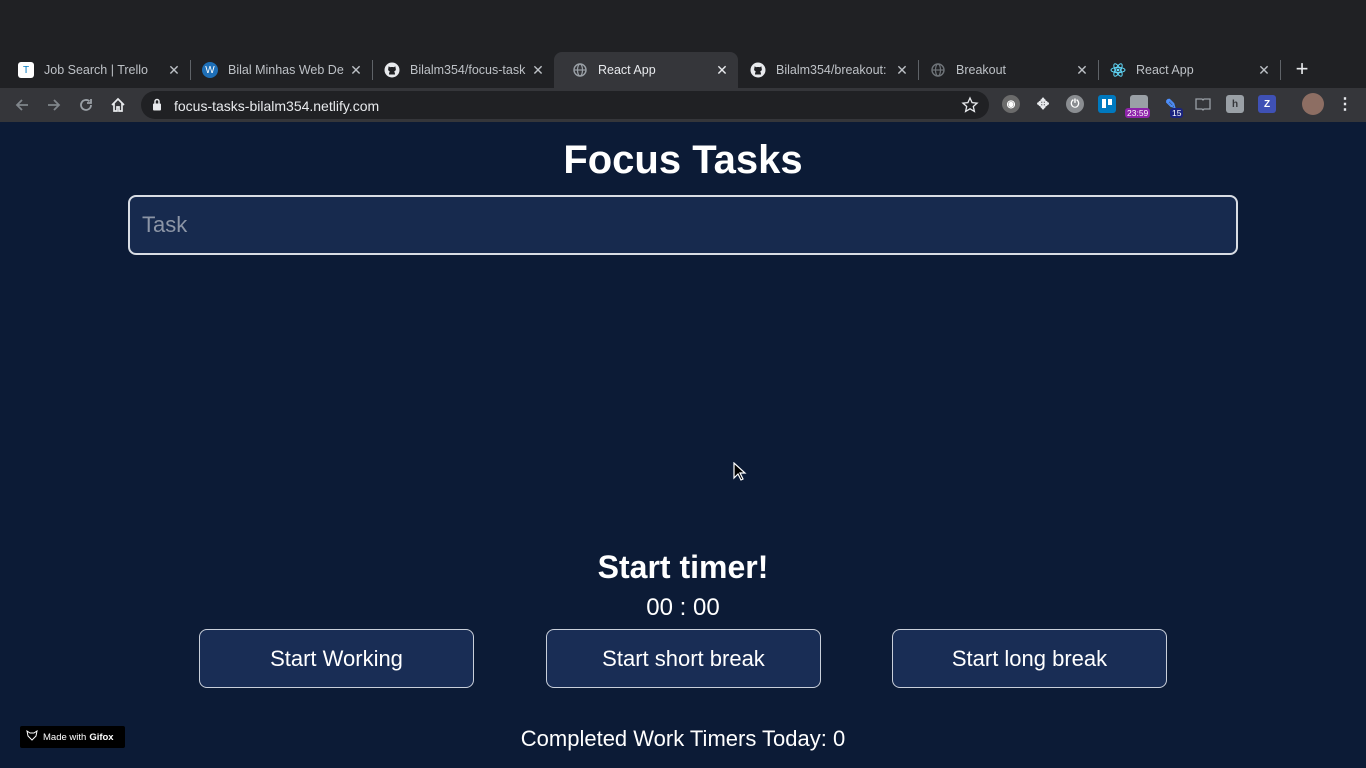  I want to click on start-long-break-button: Start long break, so click(1029, 658).